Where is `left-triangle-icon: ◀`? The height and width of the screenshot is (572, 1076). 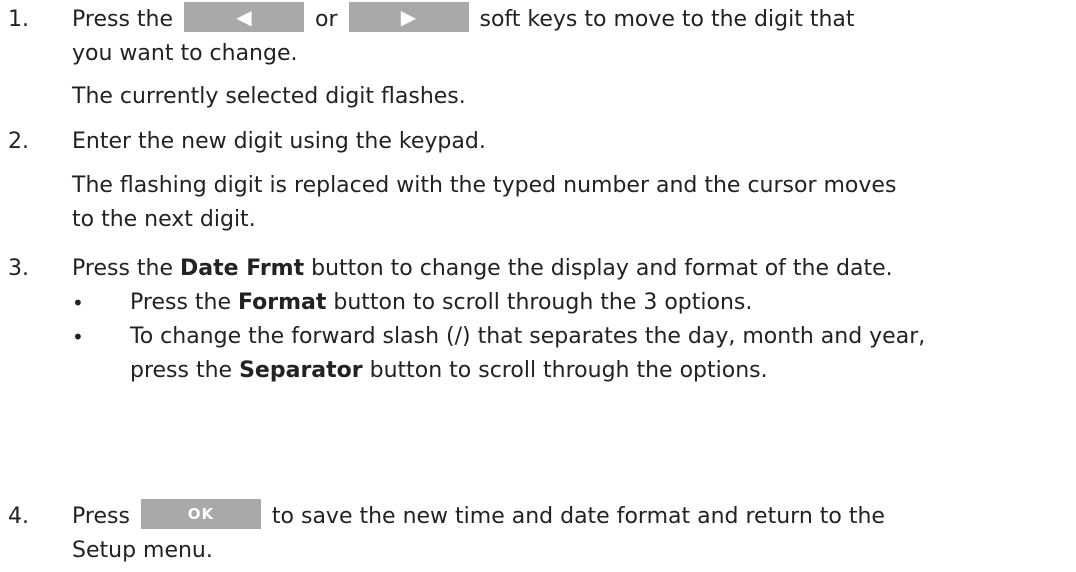
left-triangle-icon: ◀ is located at coordinates (244, 17).